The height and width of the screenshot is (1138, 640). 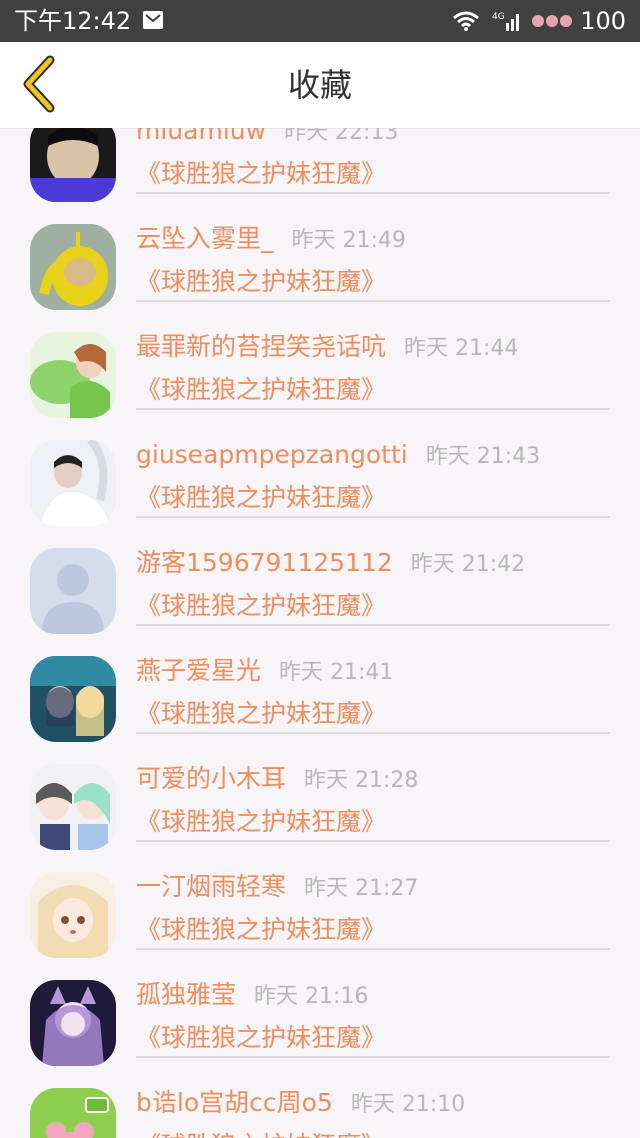 I want to click on user-line: giuseapmpepzangotti 昨天 21:43, so click(x=338, y=455).